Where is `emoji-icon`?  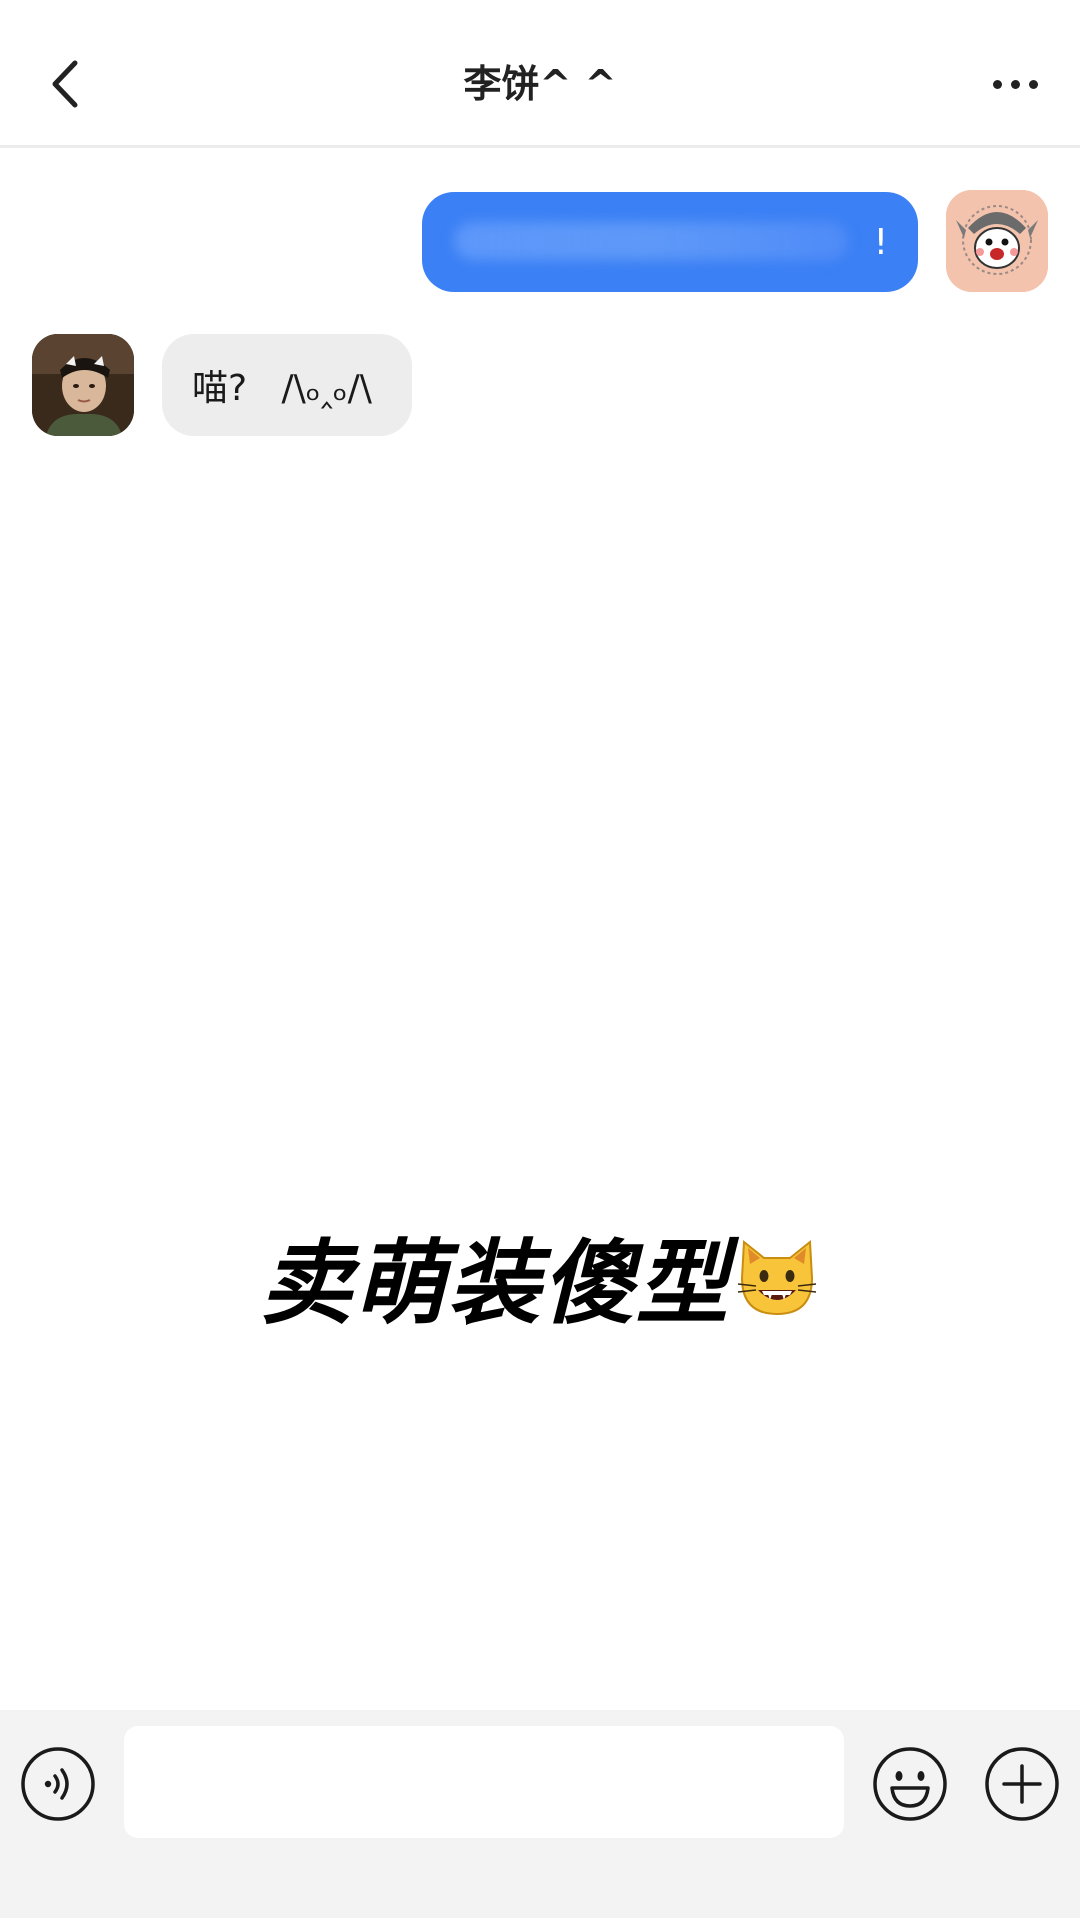
emoji-icon is located at coordinates (910, 1784).